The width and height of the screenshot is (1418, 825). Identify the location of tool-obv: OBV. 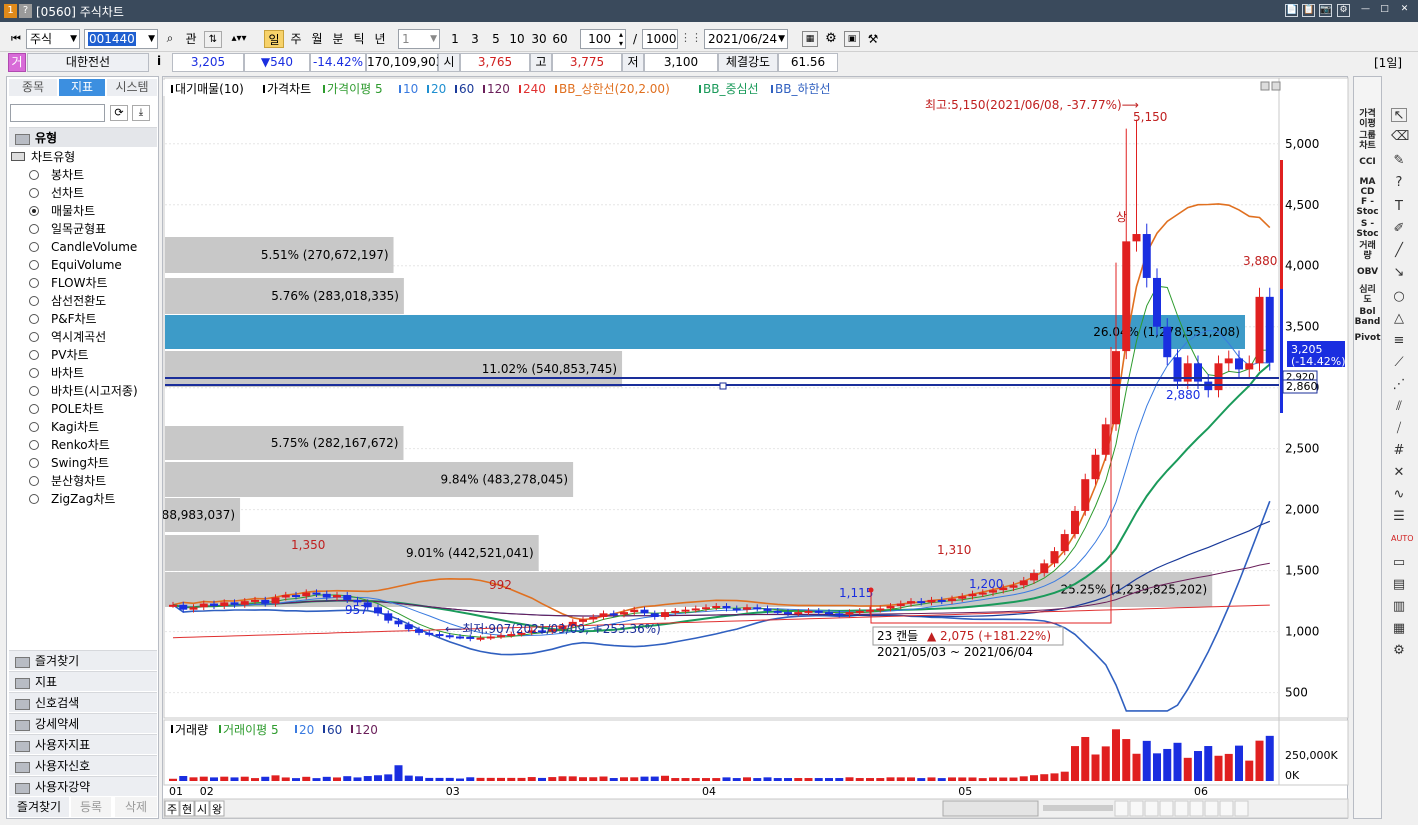
(1367, 272).